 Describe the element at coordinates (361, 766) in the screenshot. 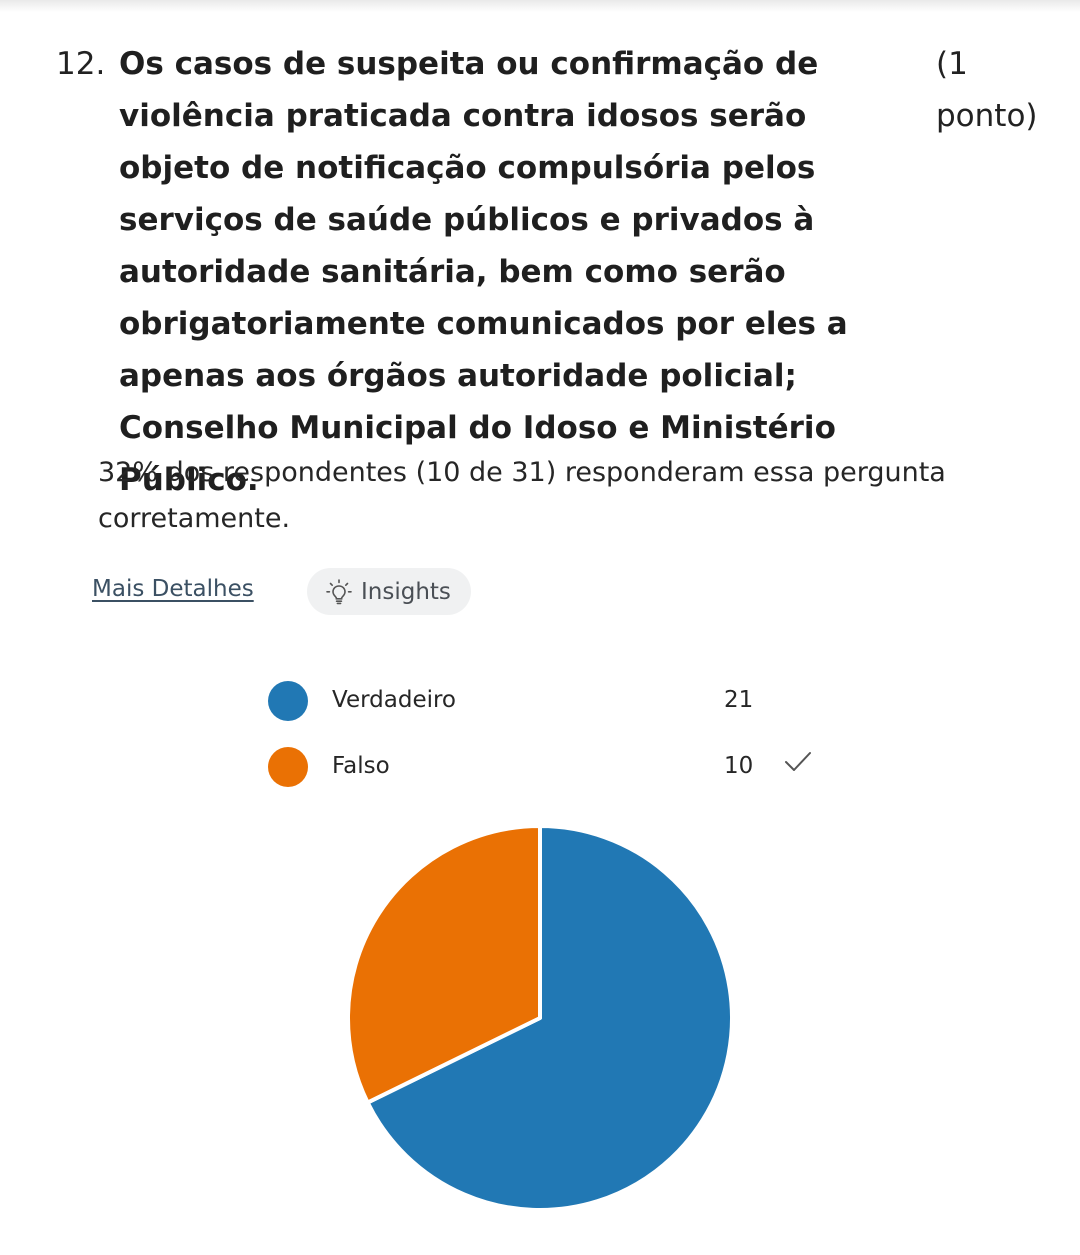

I see `legend-label-falso: Falso` at that location.